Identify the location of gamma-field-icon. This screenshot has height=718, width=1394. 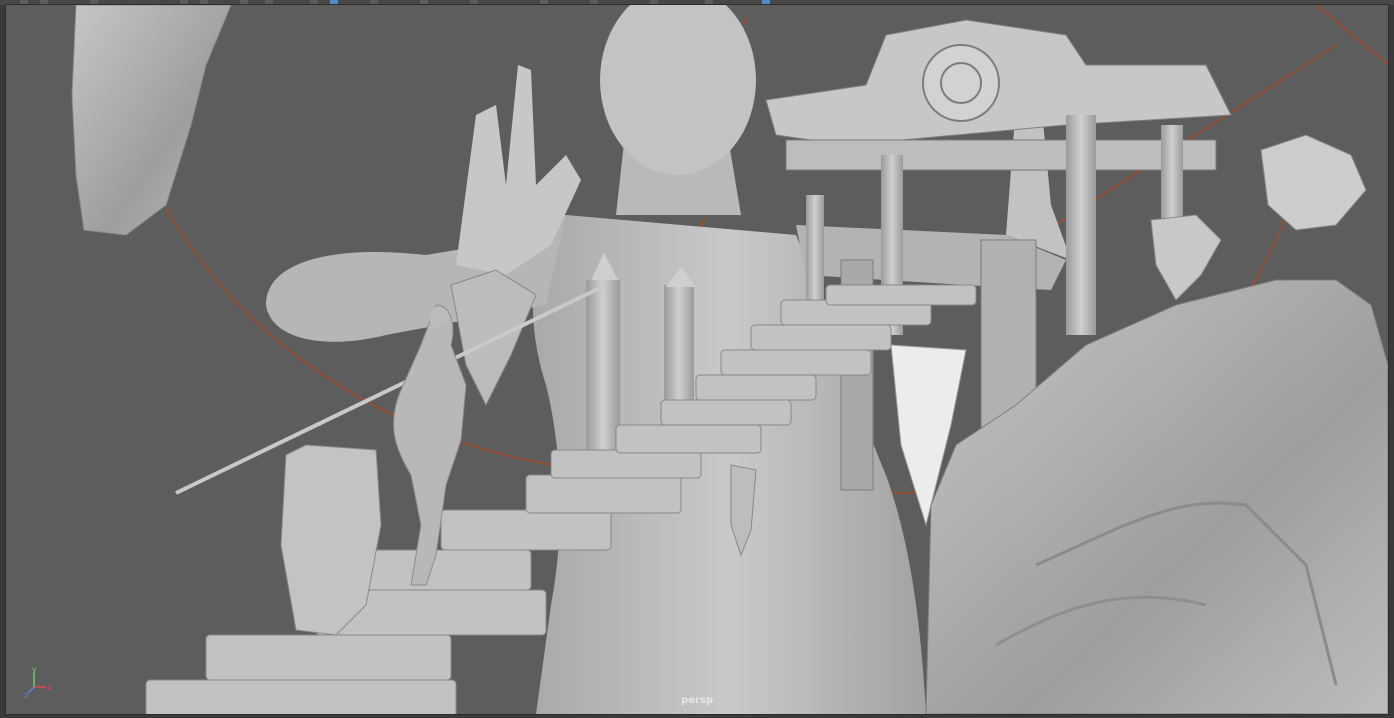
(709, 2).